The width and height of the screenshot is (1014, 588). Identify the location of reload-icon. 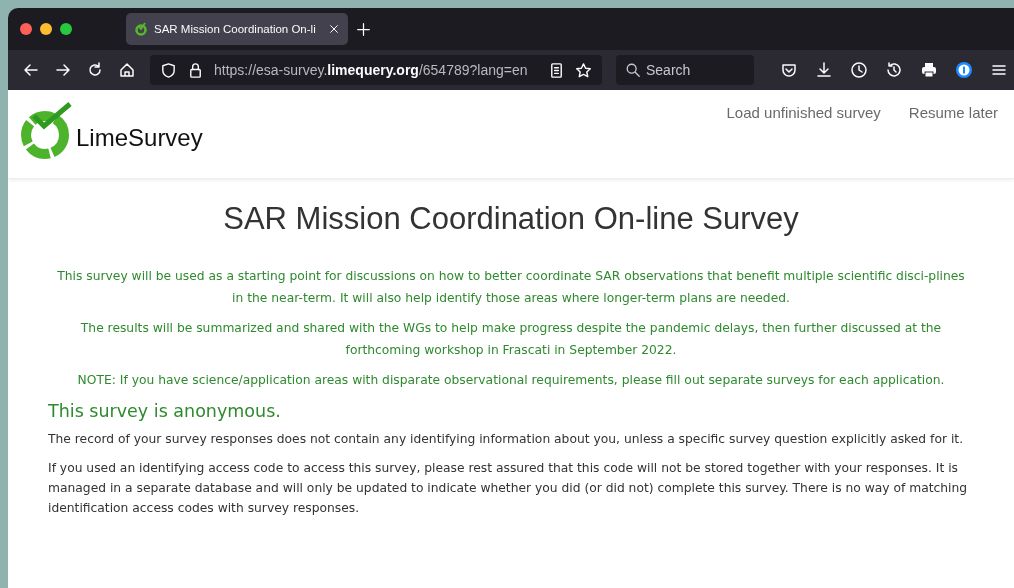
(95, 70).